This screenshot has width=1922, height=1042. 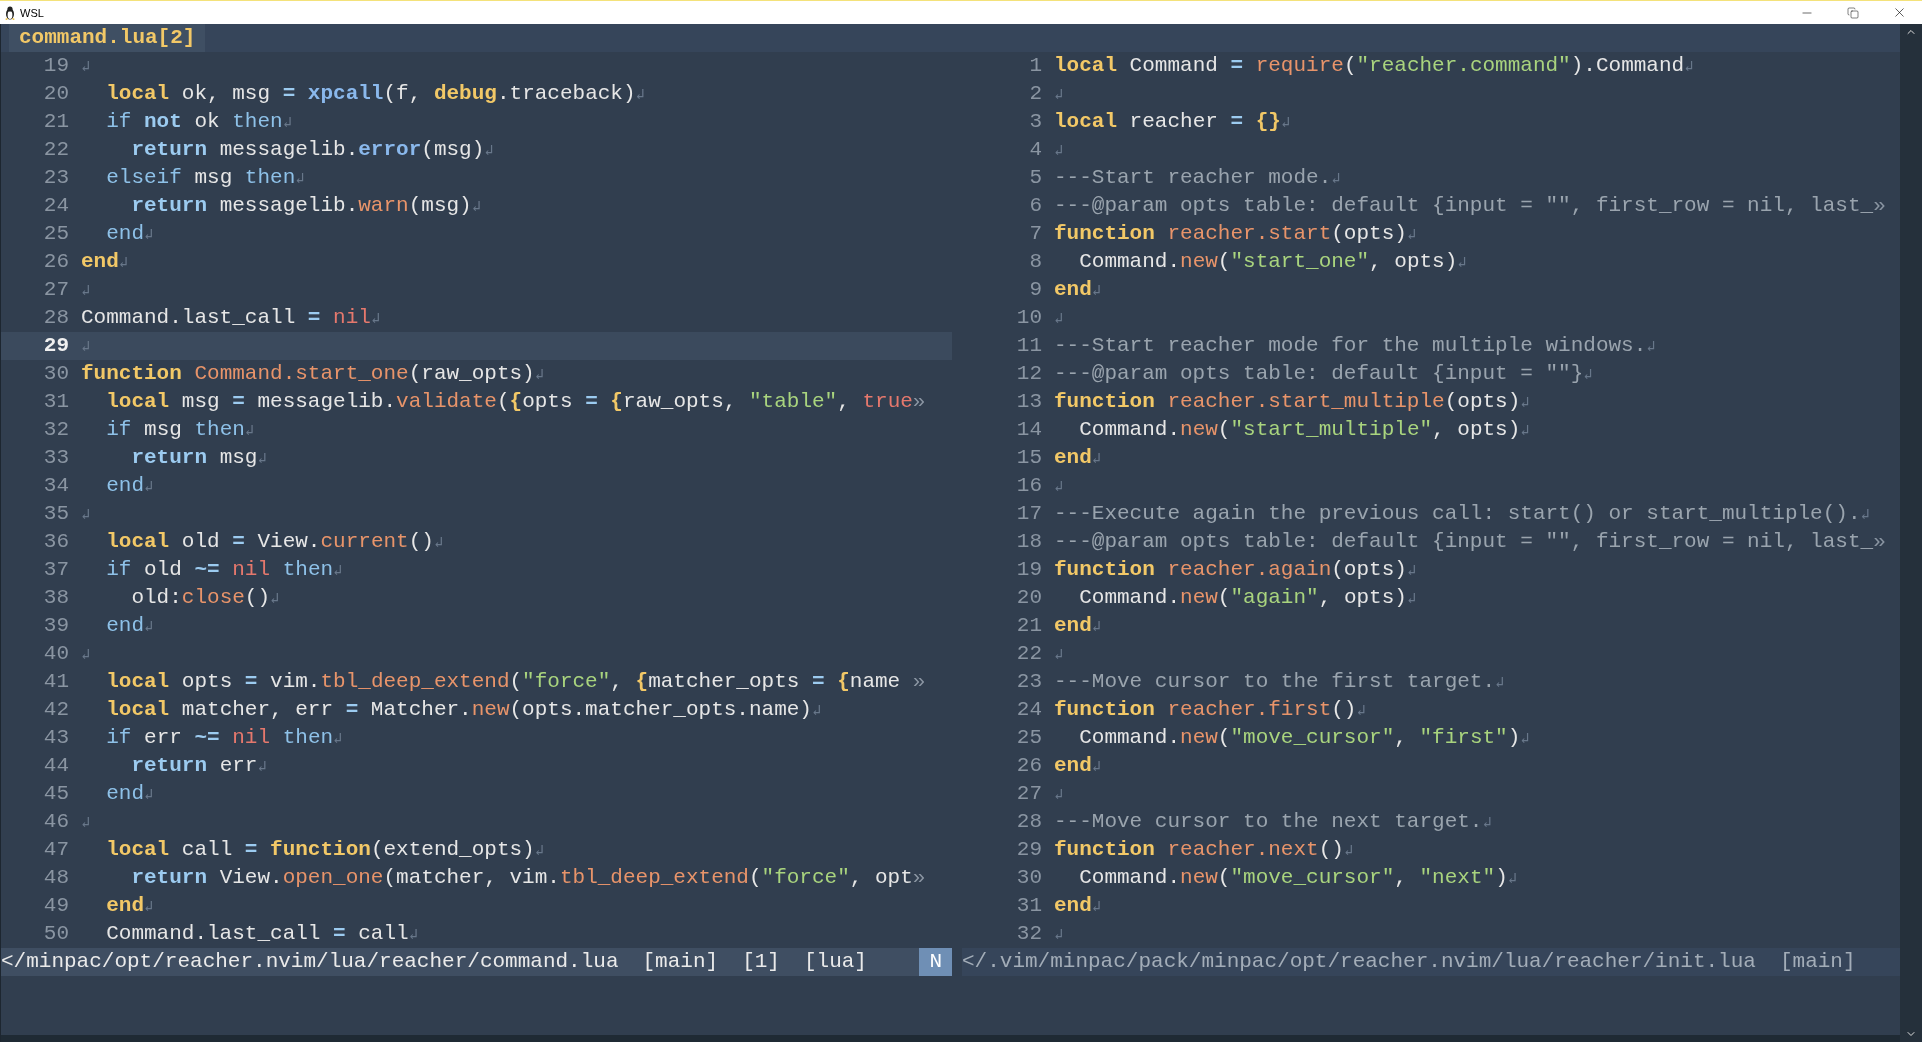 What do you see at coordinates (312, 150) in the screenshot?
I see `code-line: return messagelib.error(msg)↲` at bounding box center [312, 150].